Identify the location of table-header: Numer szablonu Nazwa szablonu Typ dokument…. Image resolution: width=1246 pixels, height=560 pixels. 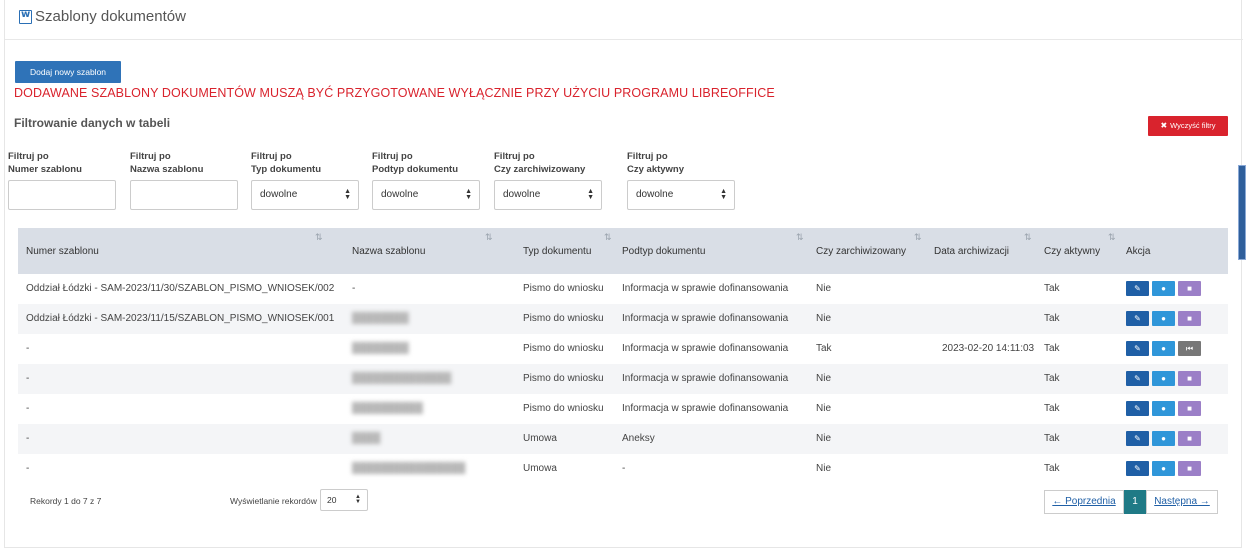
(623, 251).